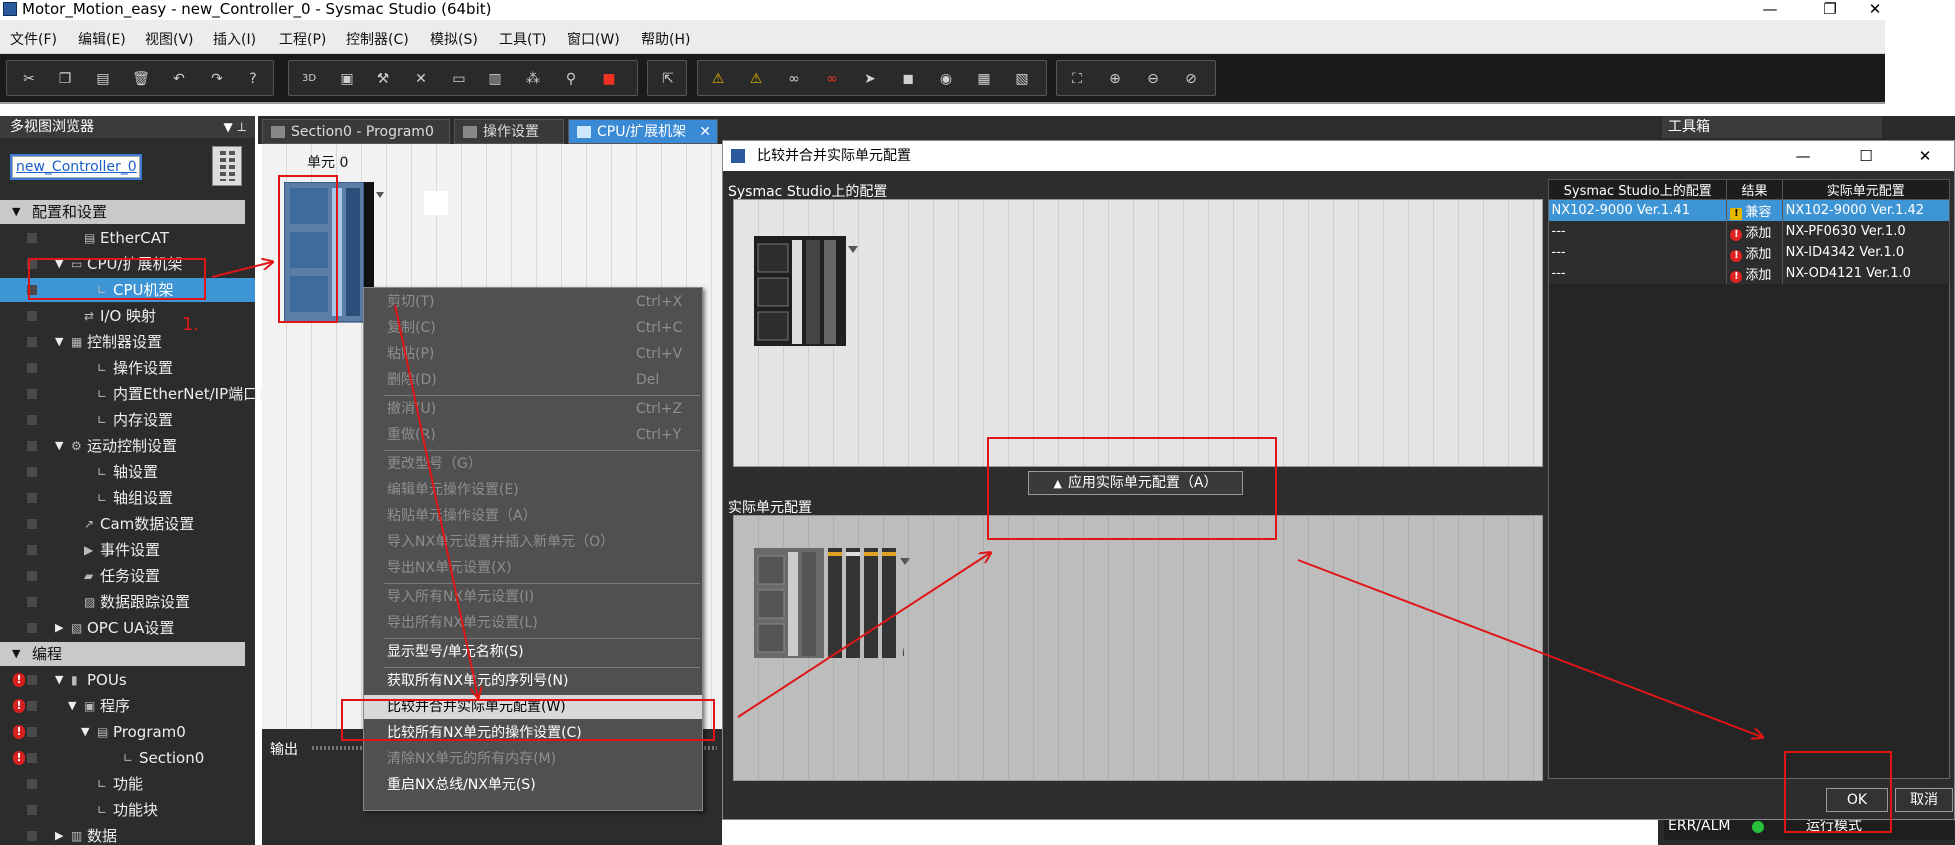  Describe the element at coordinates (533, 79) in the screenshot. I see `network-icon: ⁂` at that location.